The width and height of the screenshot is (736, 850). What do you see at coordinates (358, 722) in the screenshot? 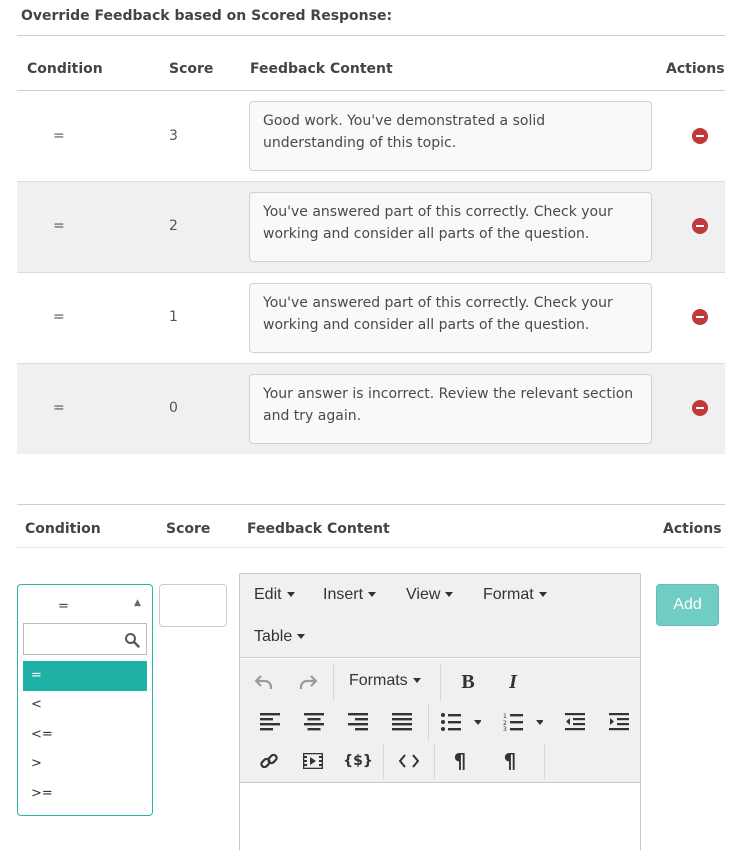
I see `align-right-icon` at bounding box center [358, 722].